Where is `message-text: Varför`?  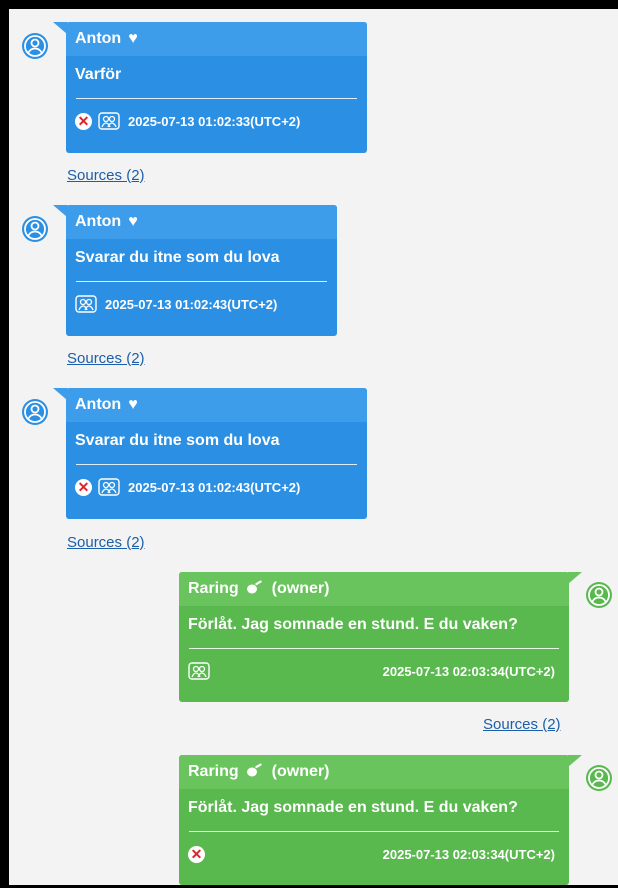 message-text: Varför is located at coordinates (98, 74).